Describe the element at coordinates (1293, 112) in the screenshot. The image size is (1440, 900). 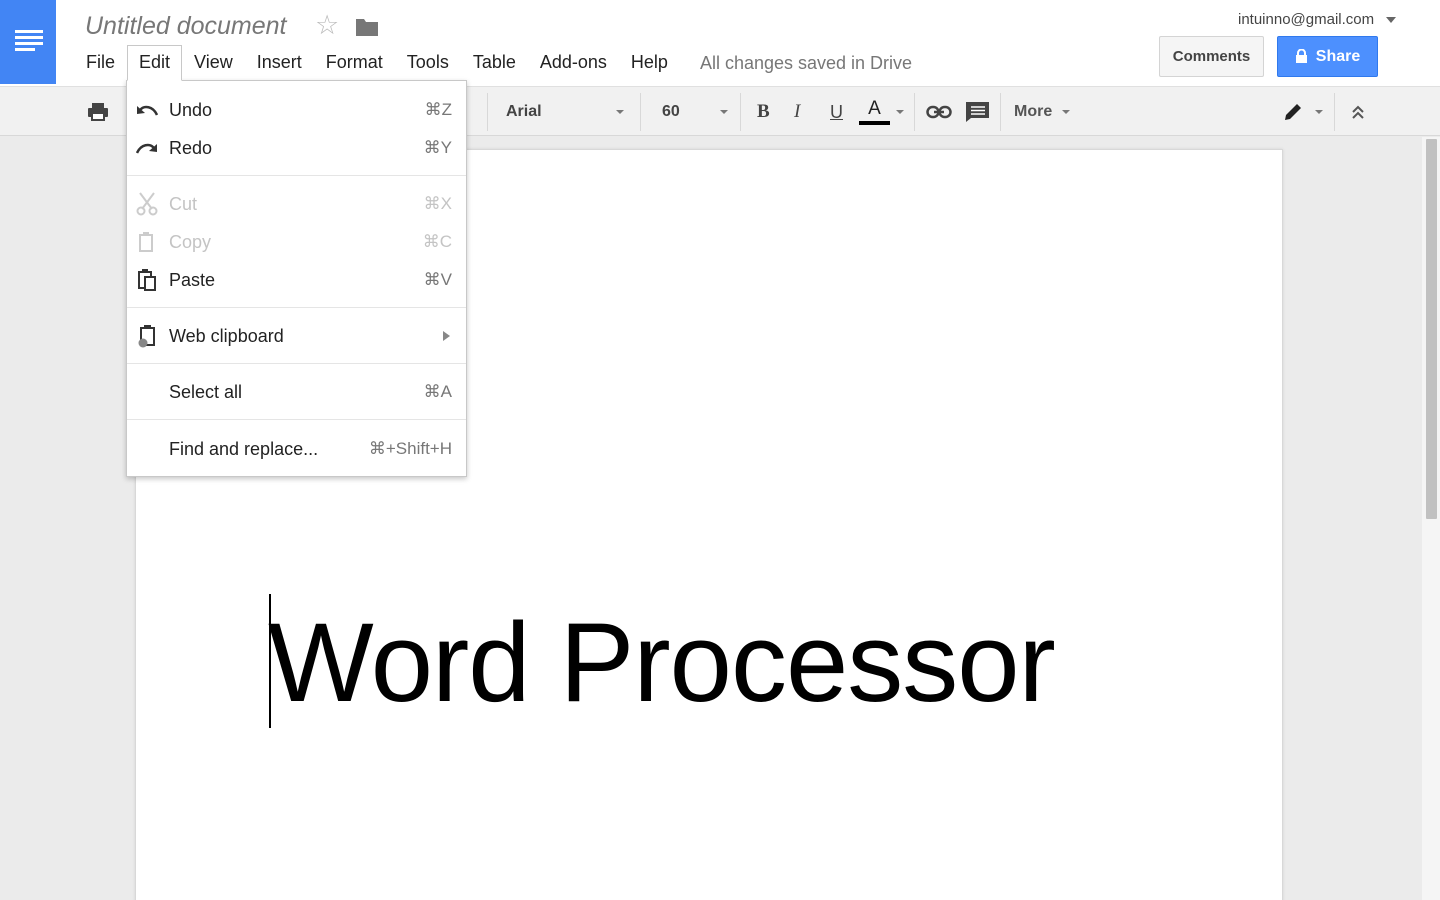
I see `pencil-icon` at that location.